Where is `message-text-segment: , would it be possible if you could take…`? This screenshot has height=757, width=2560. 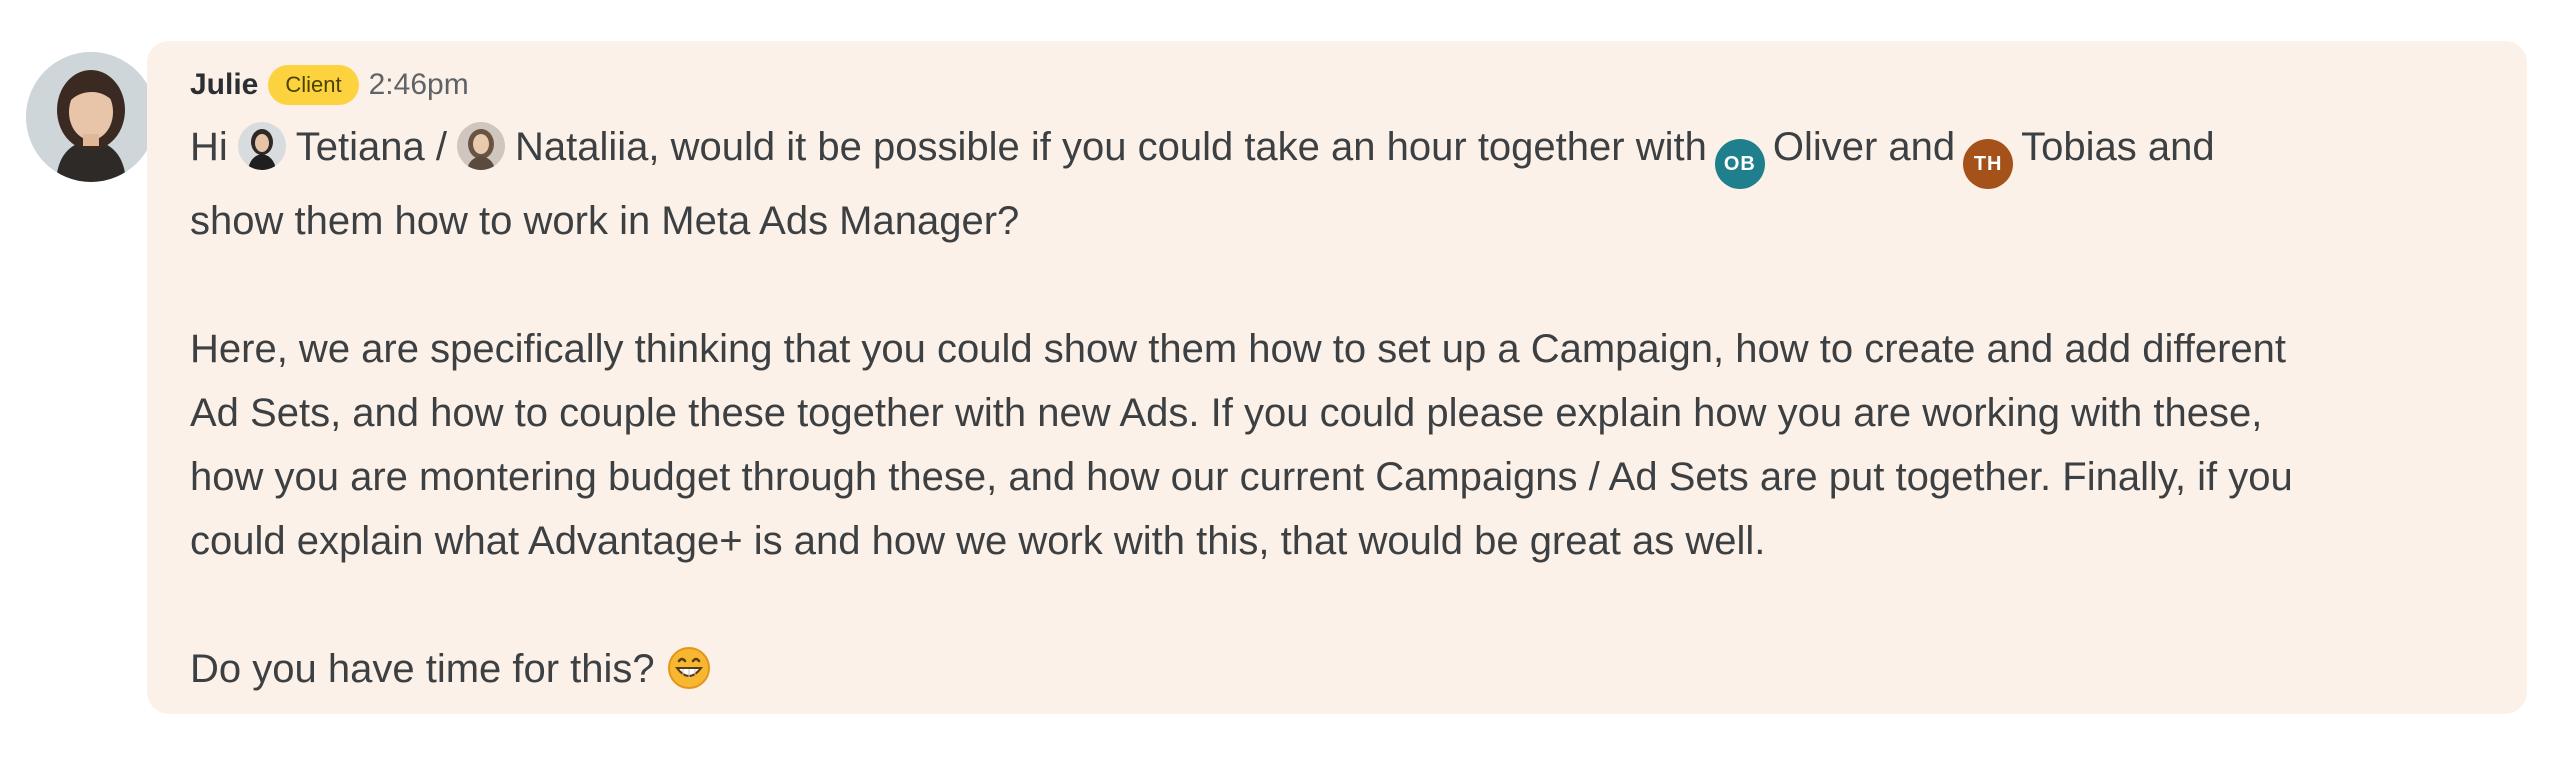
message-text-segment: , would it be possible if you could take… is located at coordinates (1177, 147).